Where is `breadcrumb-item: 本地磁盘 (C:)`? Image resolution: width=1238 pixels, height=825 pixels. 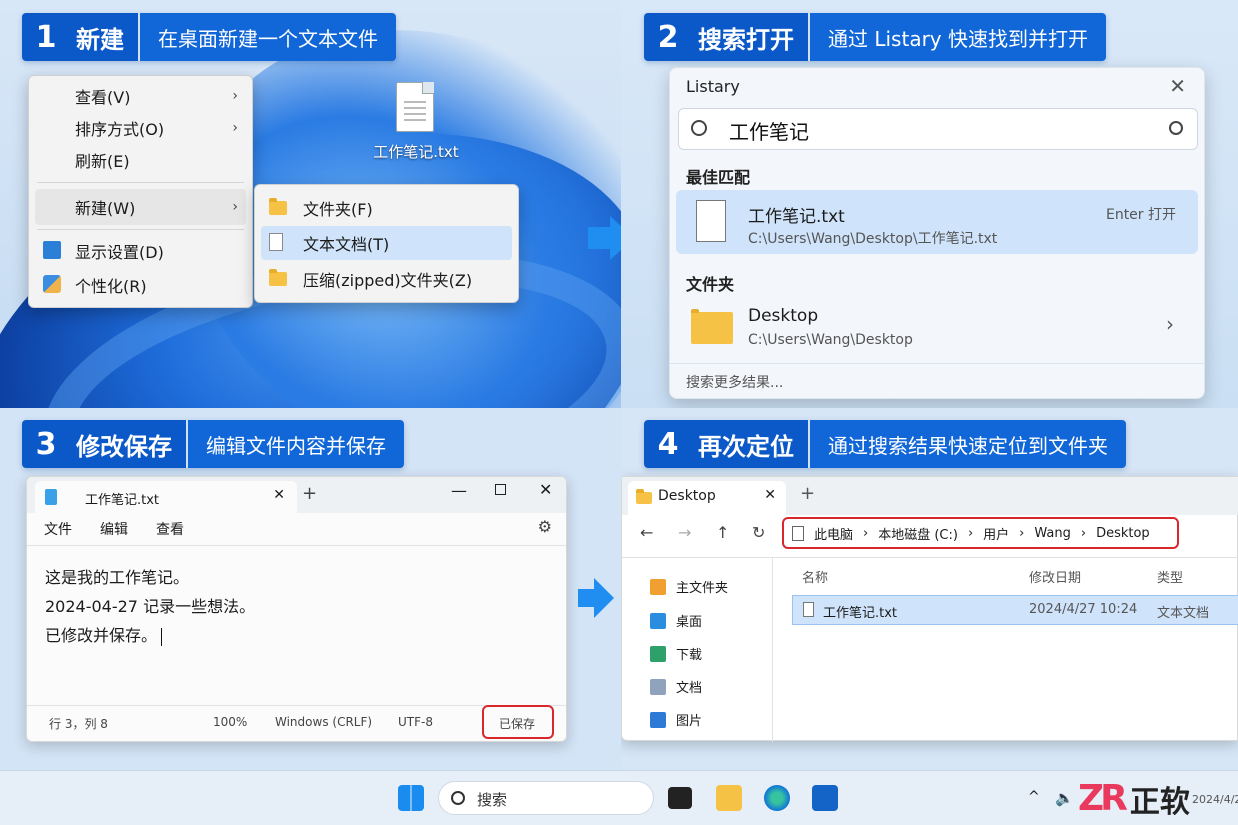 breadcrumb-item: 本地磁盘 (C:) is located at coordinates (918, 533).